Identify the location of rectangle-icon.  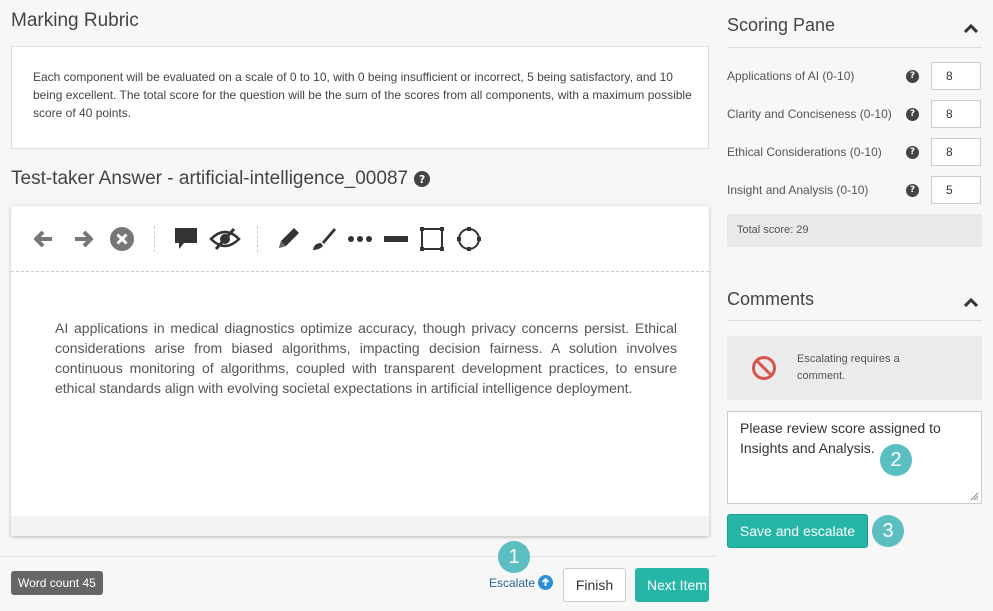
(432, 239).